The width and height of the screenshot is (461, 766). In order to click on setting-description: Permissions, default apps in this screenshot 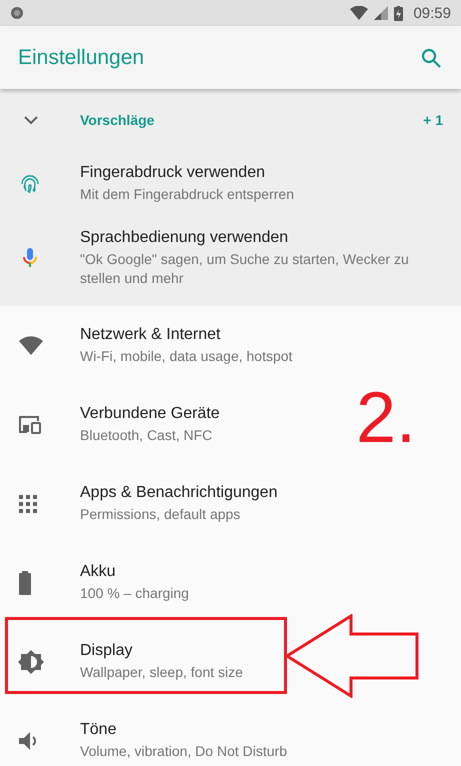, I will do `click(161, 514)`.